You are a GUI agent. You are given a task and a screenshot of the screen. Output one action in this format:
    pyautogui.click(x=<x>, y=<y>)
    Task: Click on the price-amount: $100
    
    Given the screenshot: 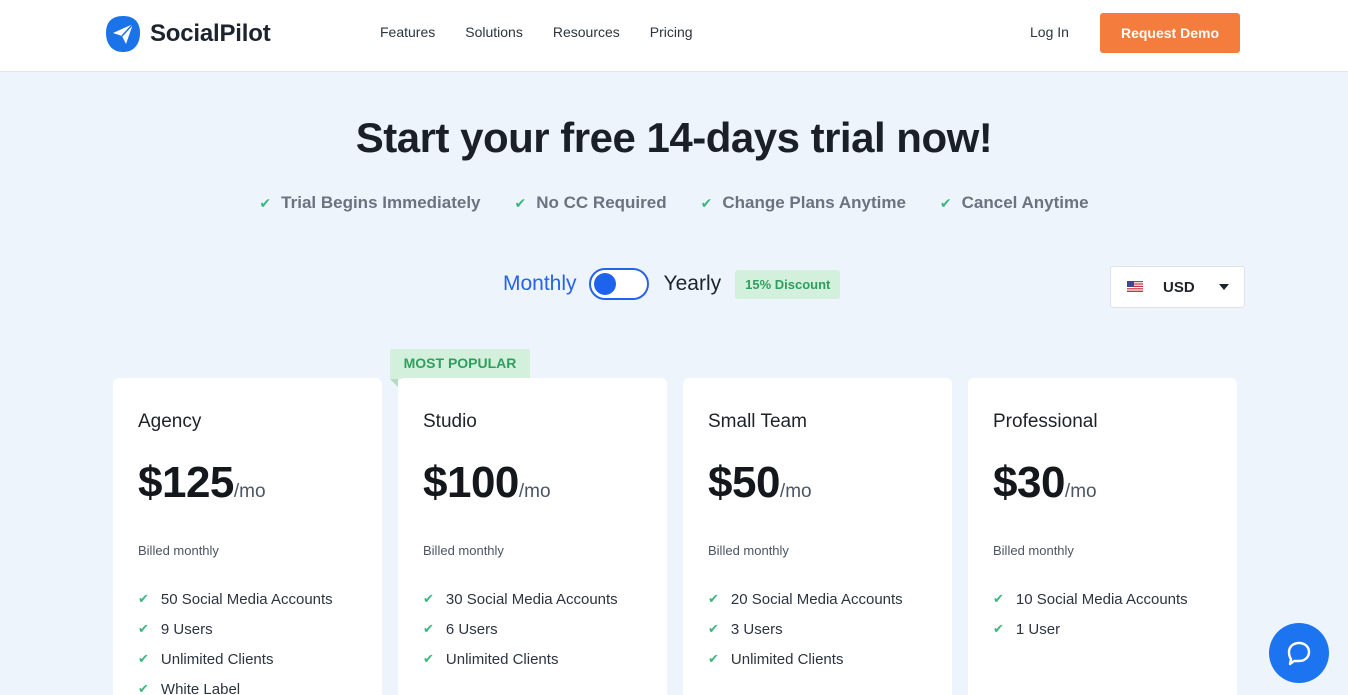 What is the action you would take?
    pyautogui.click(x=471, y=482)
    